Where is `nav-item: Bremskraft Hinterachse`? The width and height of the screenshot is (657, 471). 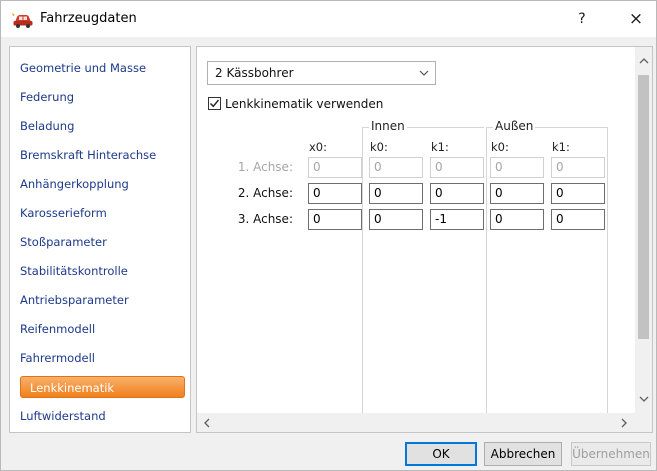 nav-item: Bremskraft Hinterachse is located at coordinates (100, 155).